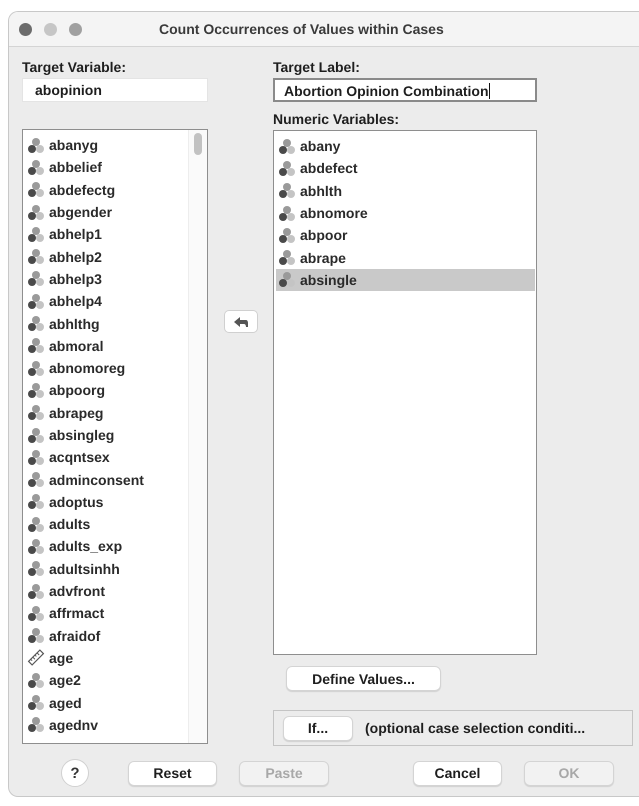 This screenshot has height=806, width=639. What do you see at coordinates (74, 636) in the screenshot?
I see `list-item: afraidof` at bounding box center [74, 636].